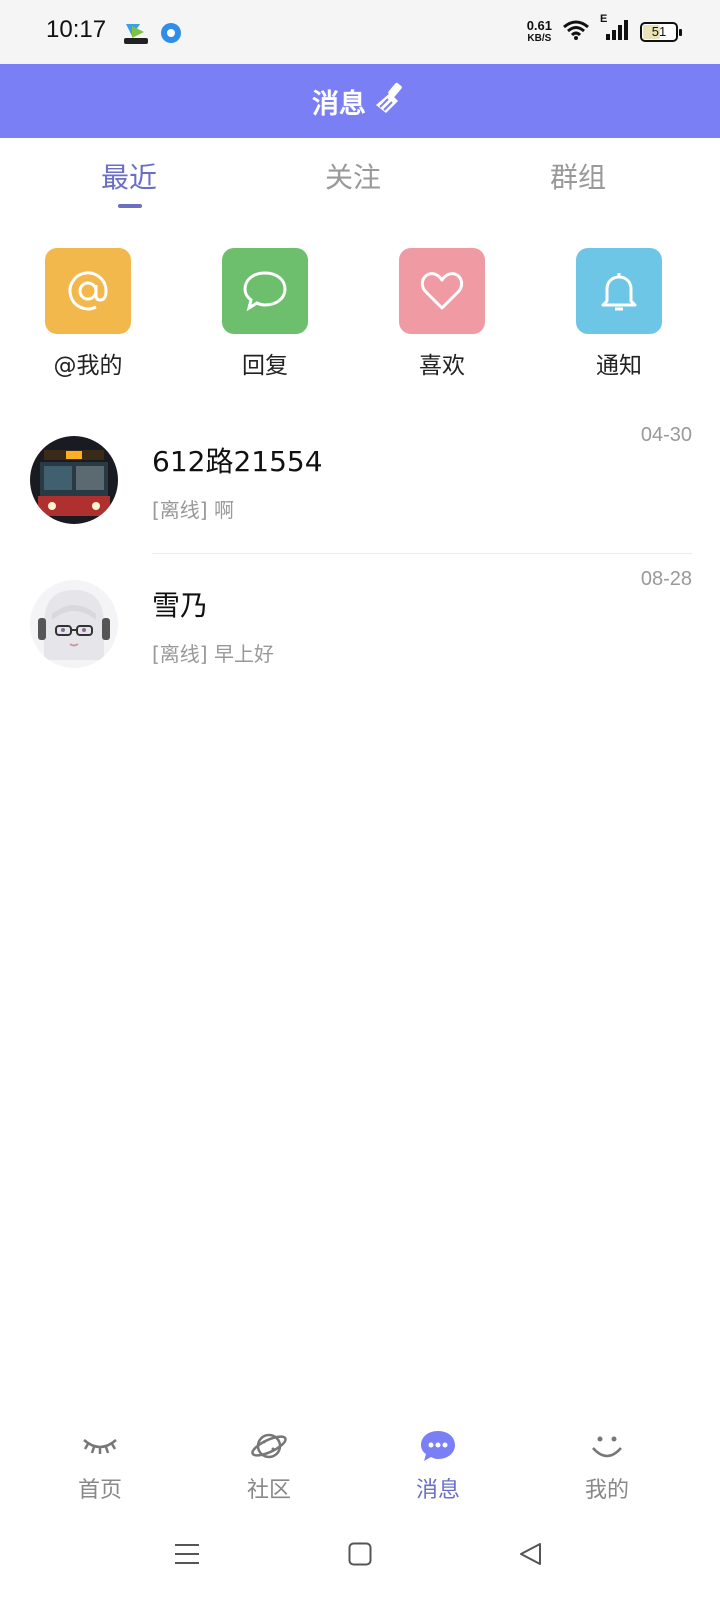 The height and width of the screenshot is (1600, 720). What do you see at coordinates (539, 25) in the screenshot?
I see `net-speed-value: 0.61` at bounding box center [539, 25].